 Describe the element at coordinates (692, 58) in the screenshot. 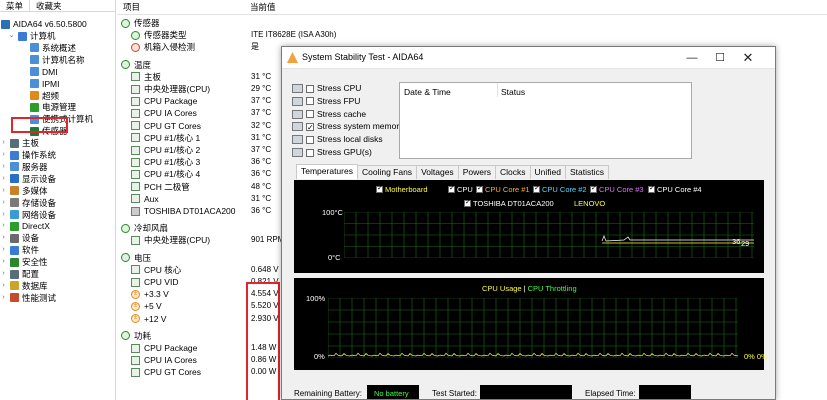

I see `minimize-button: —` at that location.